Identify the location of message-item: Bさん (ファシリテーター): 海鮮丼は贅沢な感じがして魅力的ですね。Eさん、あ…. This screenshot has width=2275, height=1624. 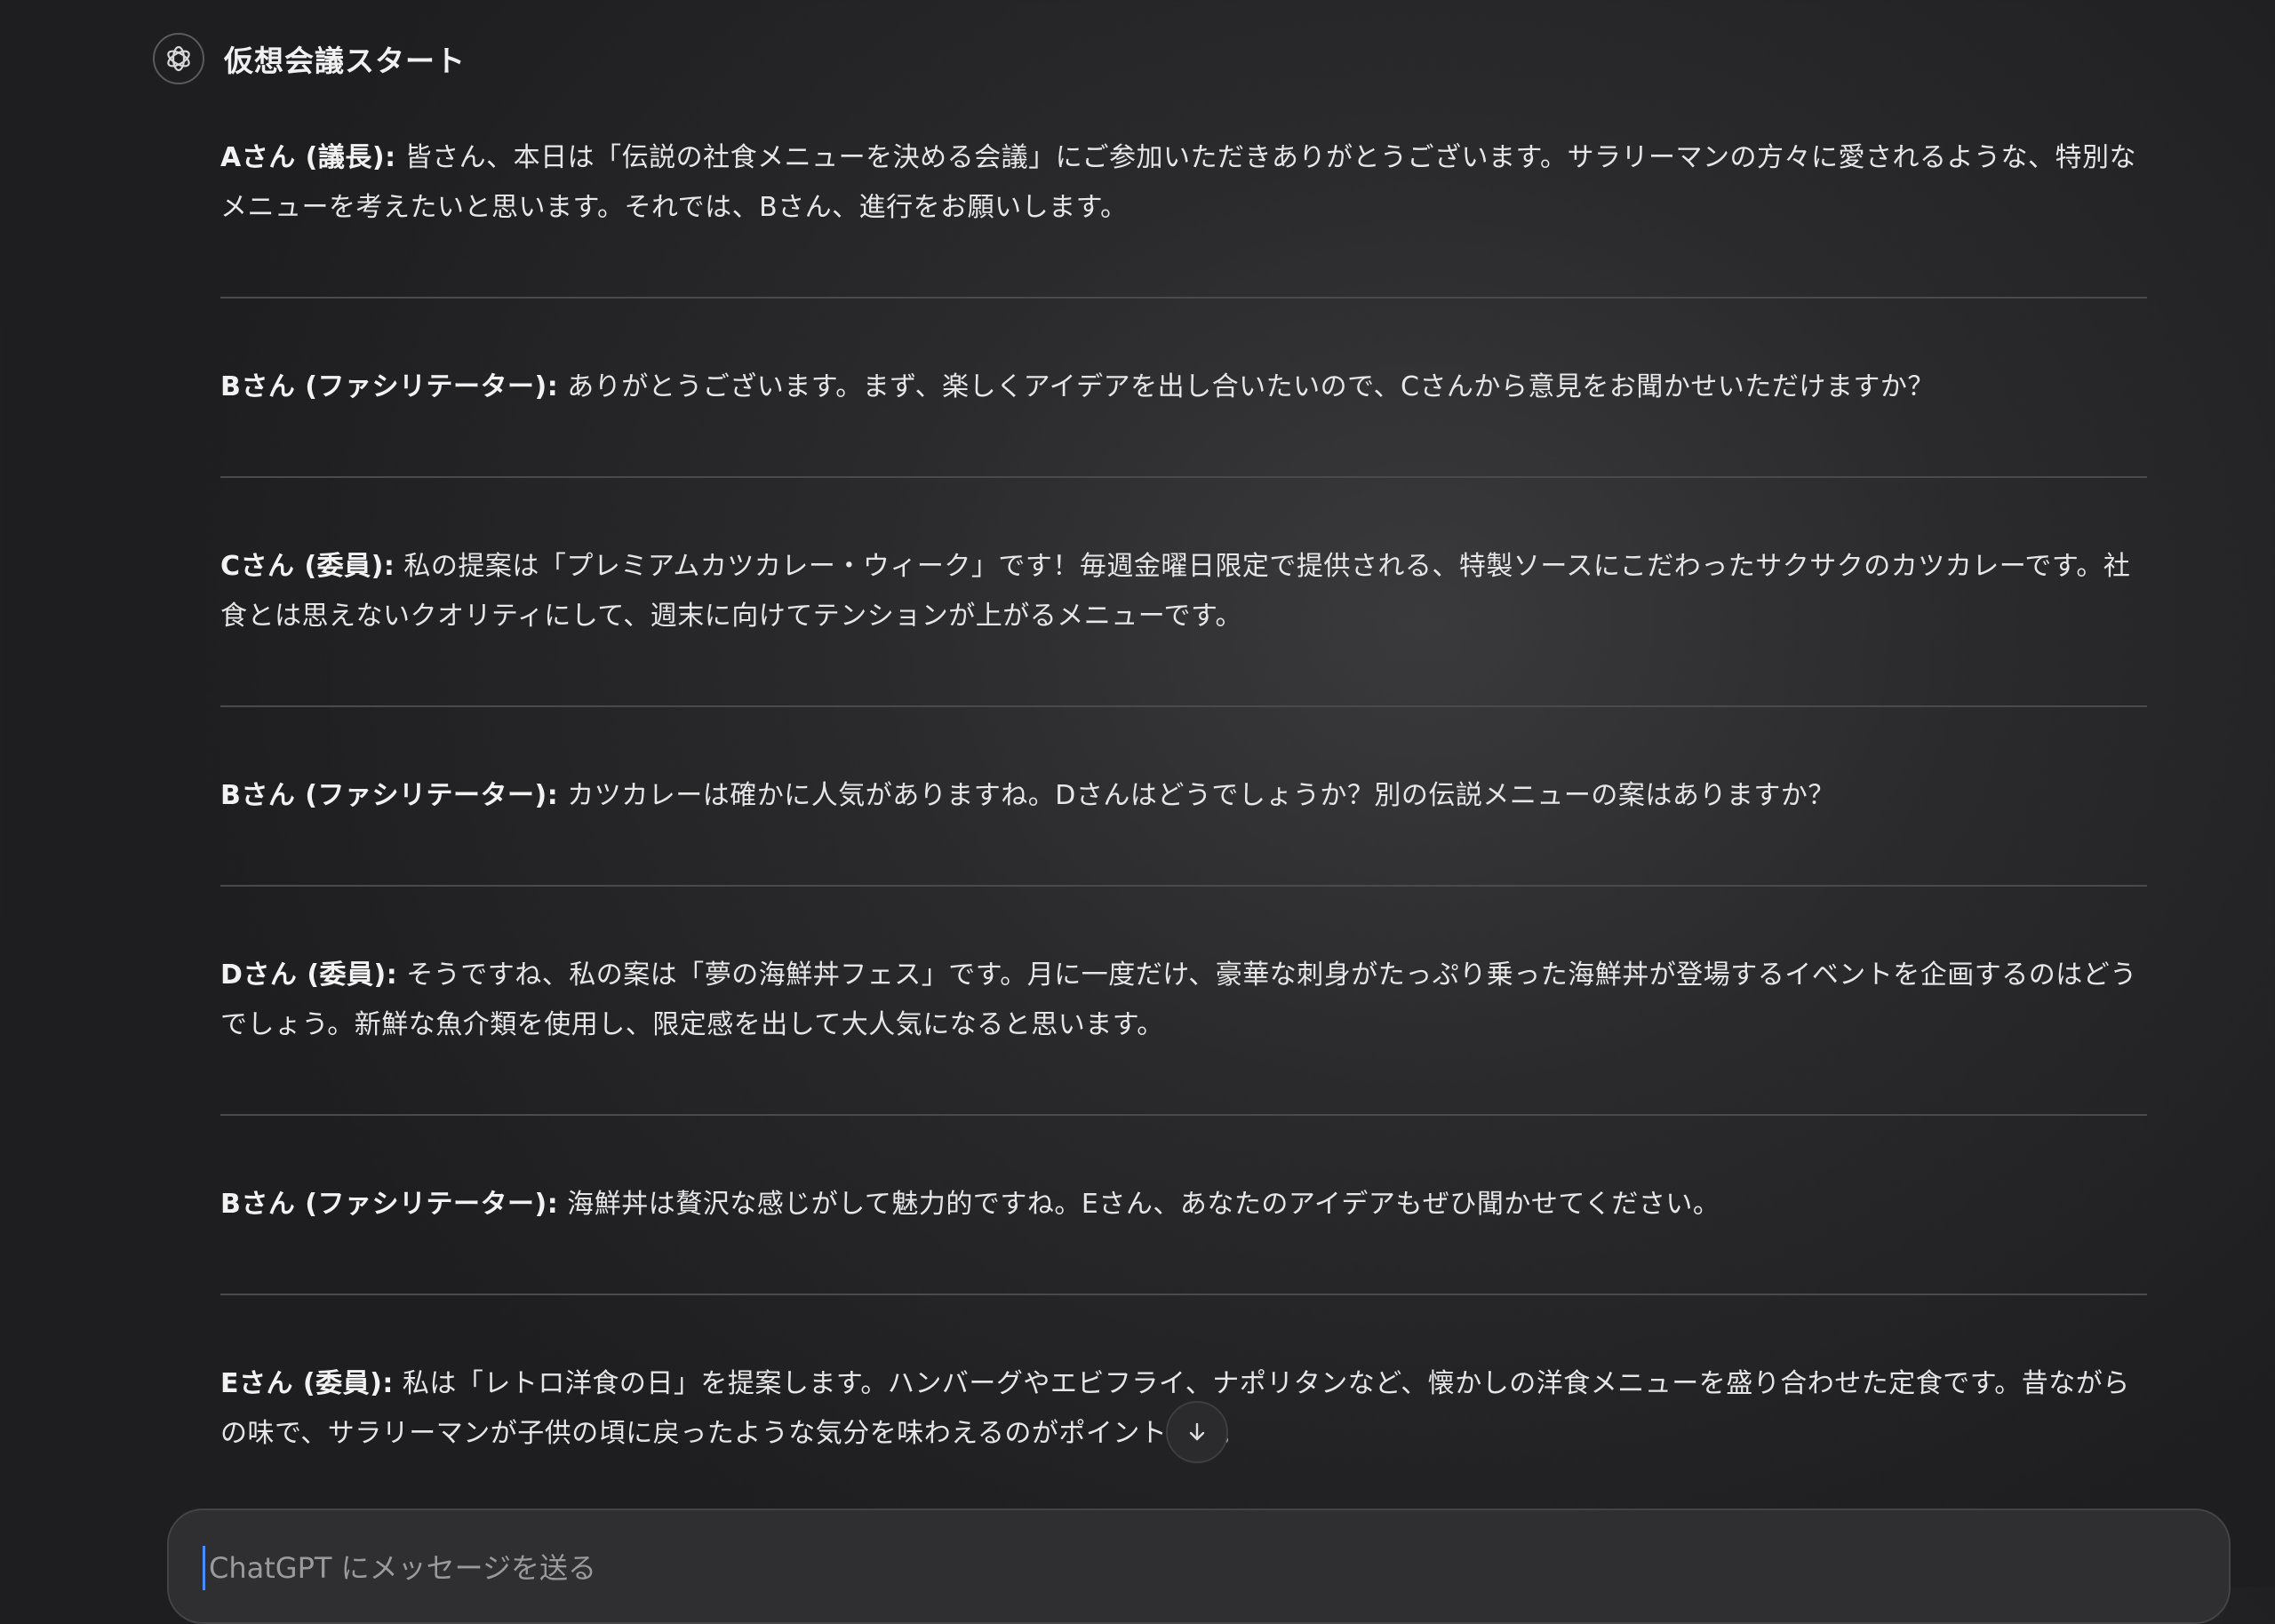
(1183, 1205).